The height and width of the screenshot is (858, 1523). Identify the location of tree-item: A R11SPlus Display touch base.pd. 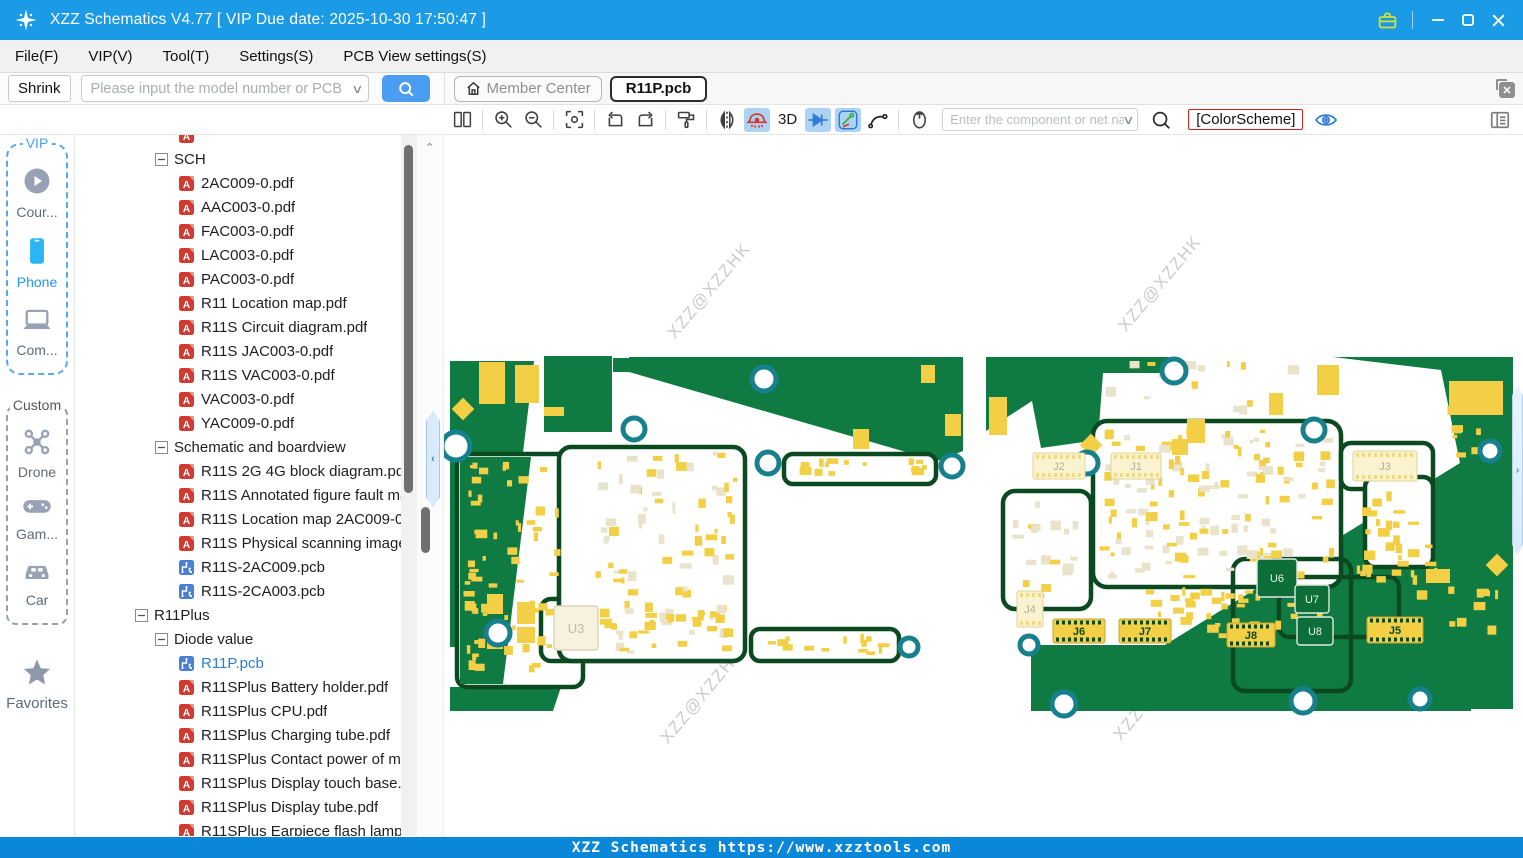
(238, 783).